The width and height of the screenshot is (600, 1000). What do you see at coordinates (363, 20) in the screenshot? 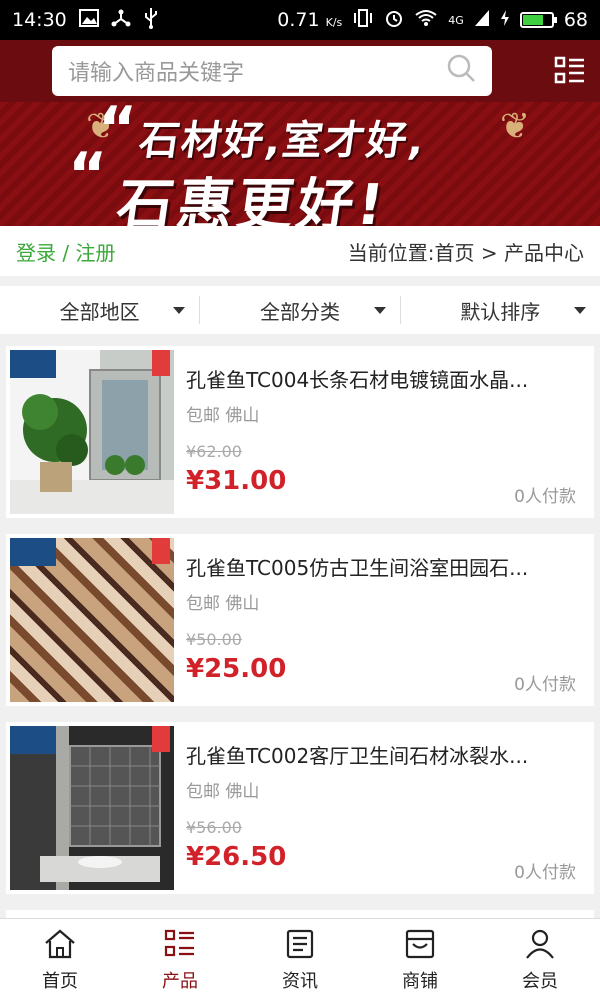
I see `vibrate-icon` at bounding box center [363, 20].